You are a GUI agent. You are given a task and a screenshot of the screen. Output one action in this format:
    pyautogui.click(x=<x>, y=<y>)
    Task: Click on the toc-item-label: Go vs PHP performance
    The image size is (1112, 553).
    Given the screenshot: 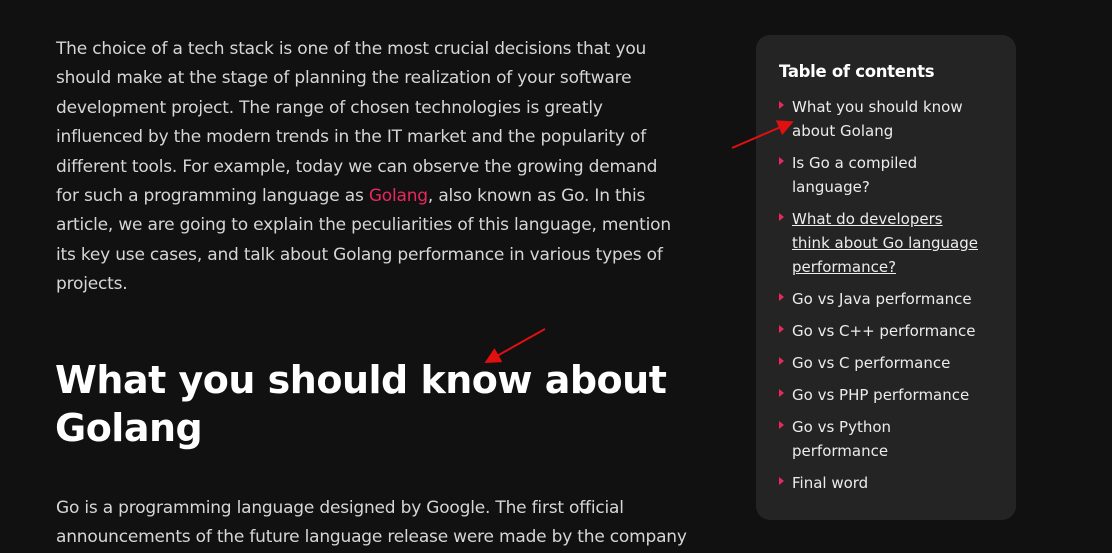 What is the action you would take?
    pyautogui.click(x=900, y=395)
    